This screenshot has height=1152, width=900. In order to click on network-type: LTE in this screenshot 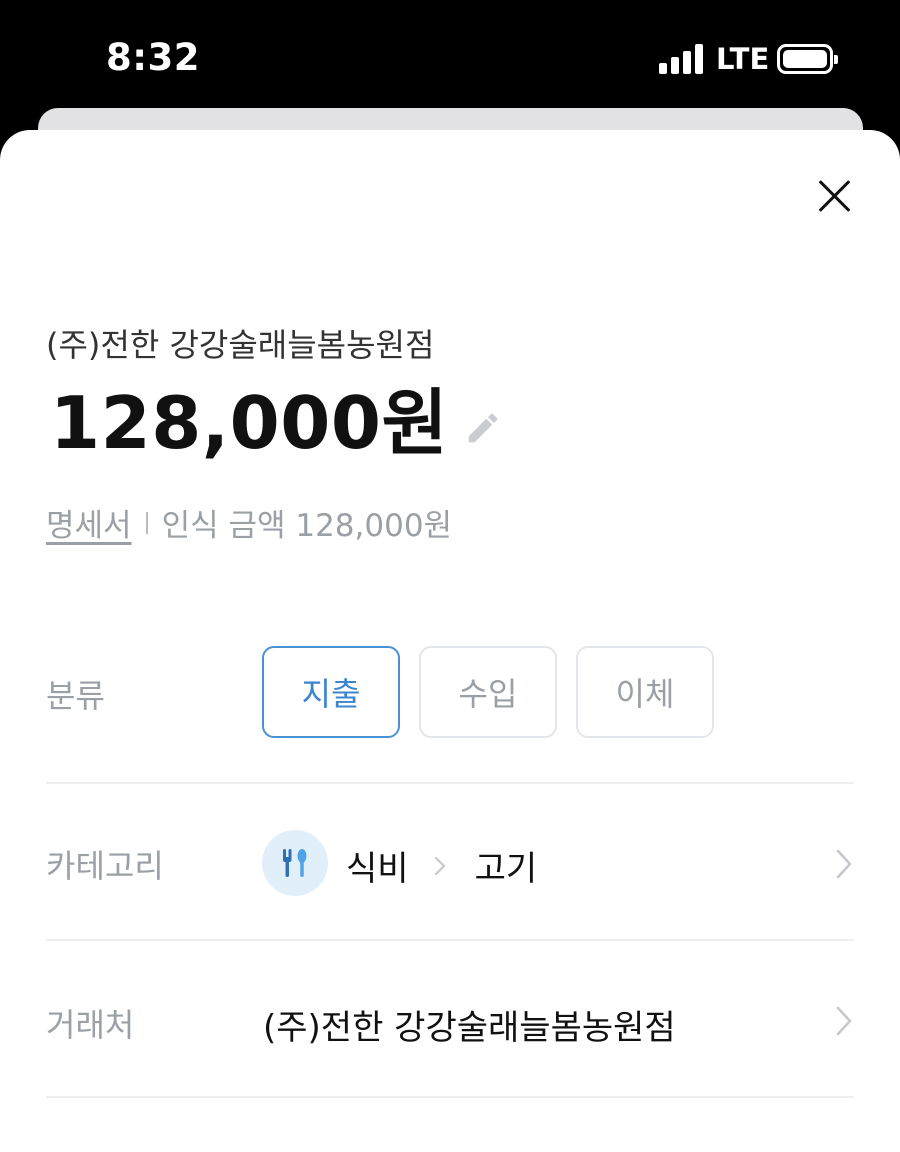, I will do `click(743, 59)`.